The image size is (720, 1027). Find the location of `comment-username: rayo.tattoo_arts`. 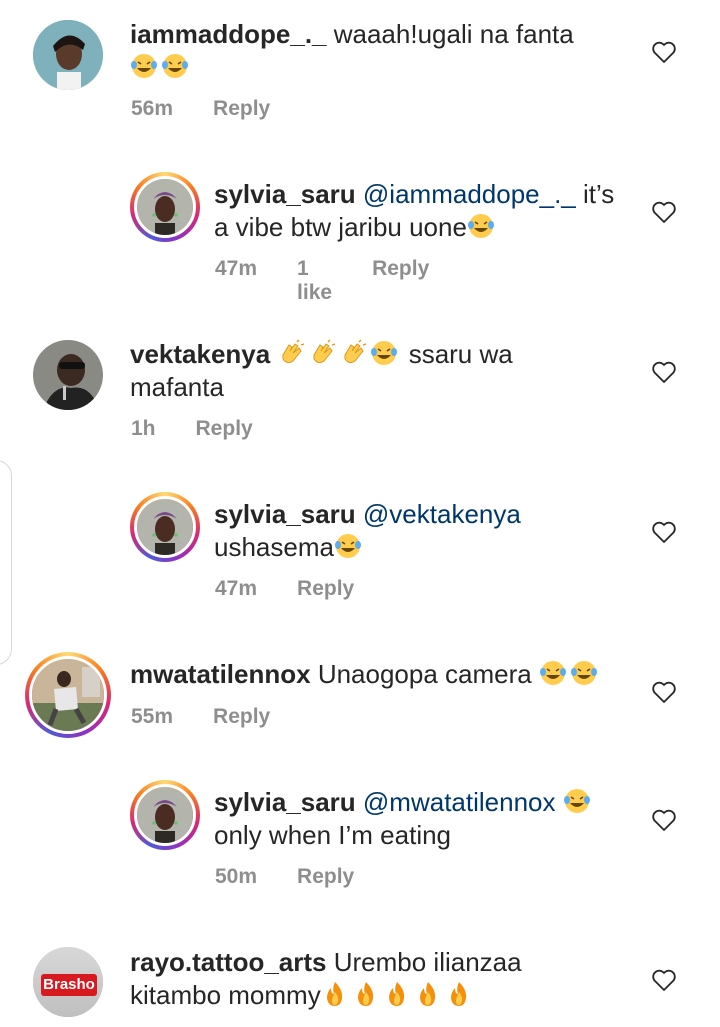

comment-username: rayo.tattoo_arts is located at coordinates (228, 962).